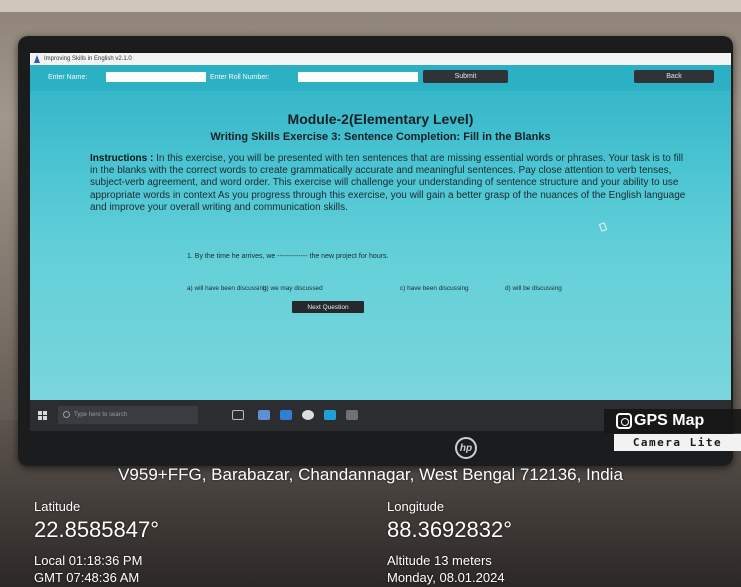  Describe the element at coordinates (380, 59) in the screenshot. I see `window-titlebar: Improving Skills in English v2.1.0` at that location.